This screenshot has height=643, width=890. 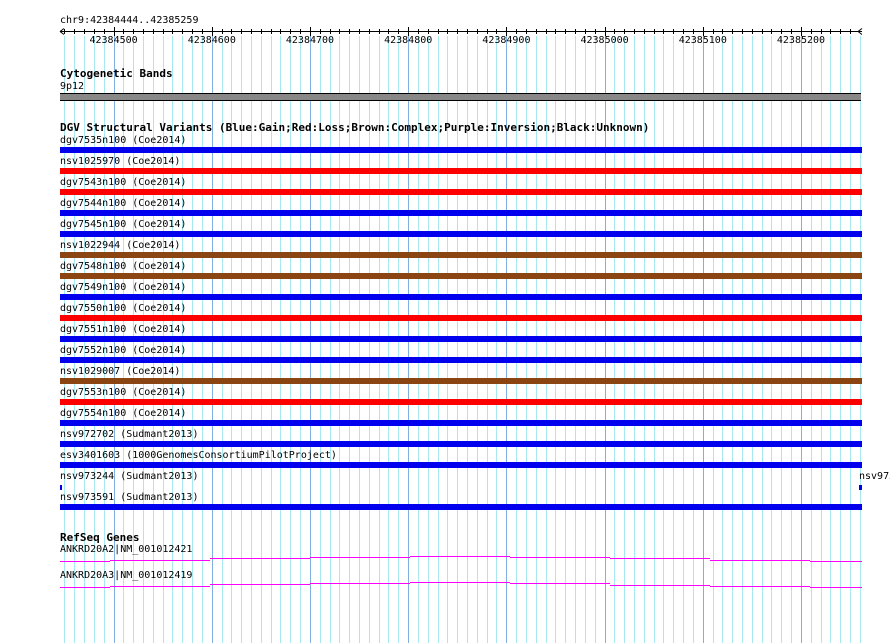 What do you see at coordinates (123, 413) in the screenshot?
I see `dgv-label: dgv7554n100 (Coe2014)` at bounding box center [123, 413].